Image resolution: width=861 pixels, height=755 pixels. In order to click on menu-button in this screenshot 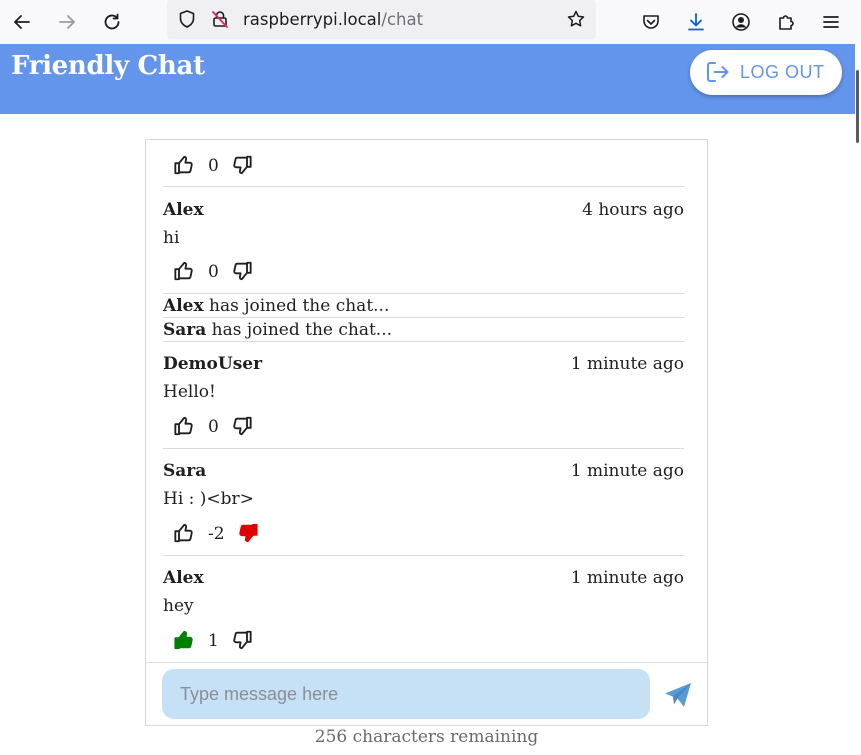, I will do `click(831, 22)`.